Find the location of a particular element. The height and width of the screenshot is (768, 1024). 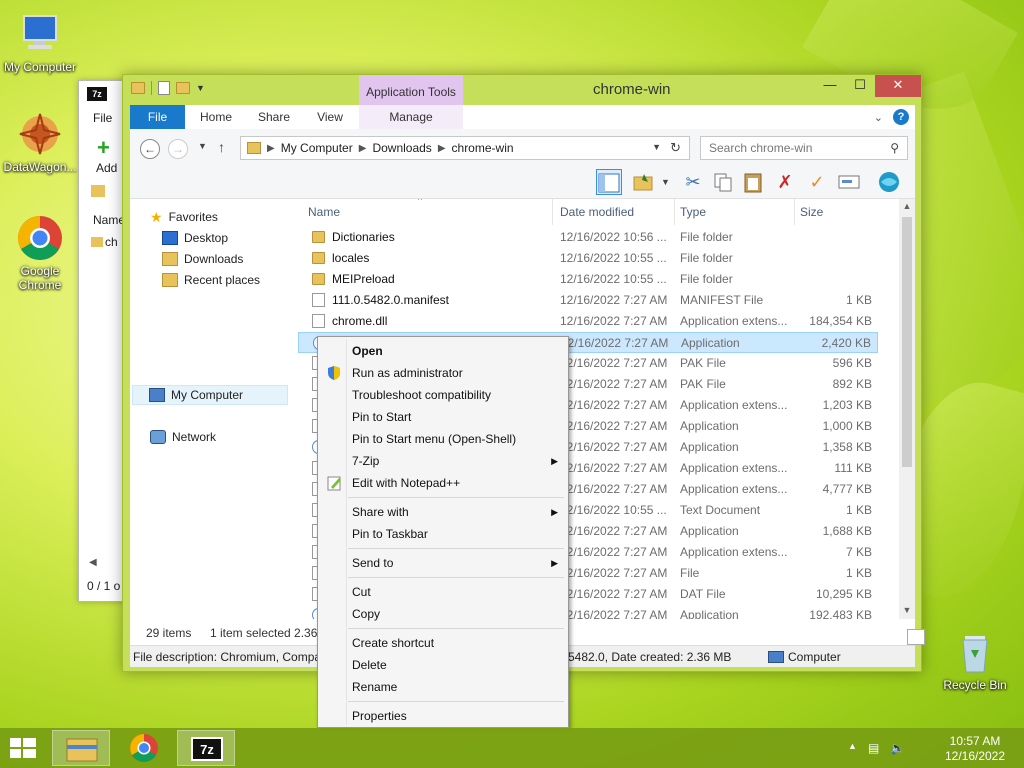

sevenzip-add-button: Add is located at coordinates (106, 168).